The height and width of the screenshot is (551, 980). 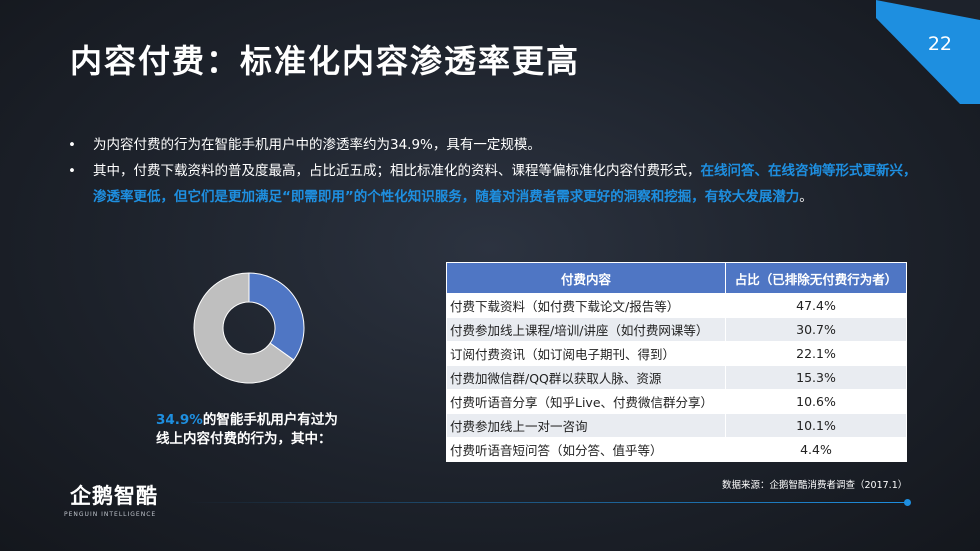 What do you see at coordinates (179, 420) in the screenshot?
I see `caption-percent: 34.9%` at bounding box center [179, 420].